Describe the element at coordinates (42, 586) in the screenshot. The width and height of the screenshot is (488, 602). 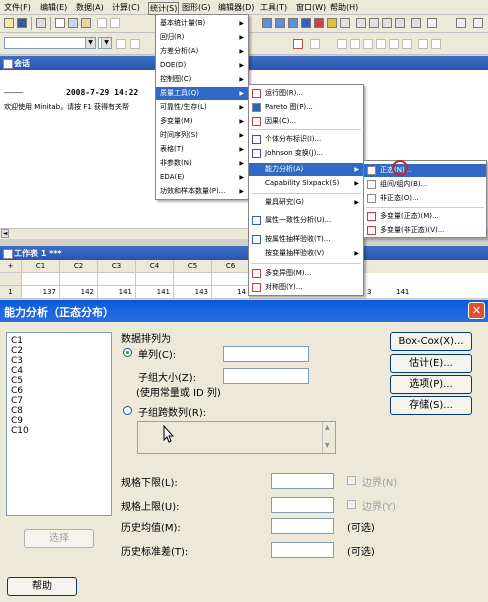
I see `help-button: 帮助` at that location.